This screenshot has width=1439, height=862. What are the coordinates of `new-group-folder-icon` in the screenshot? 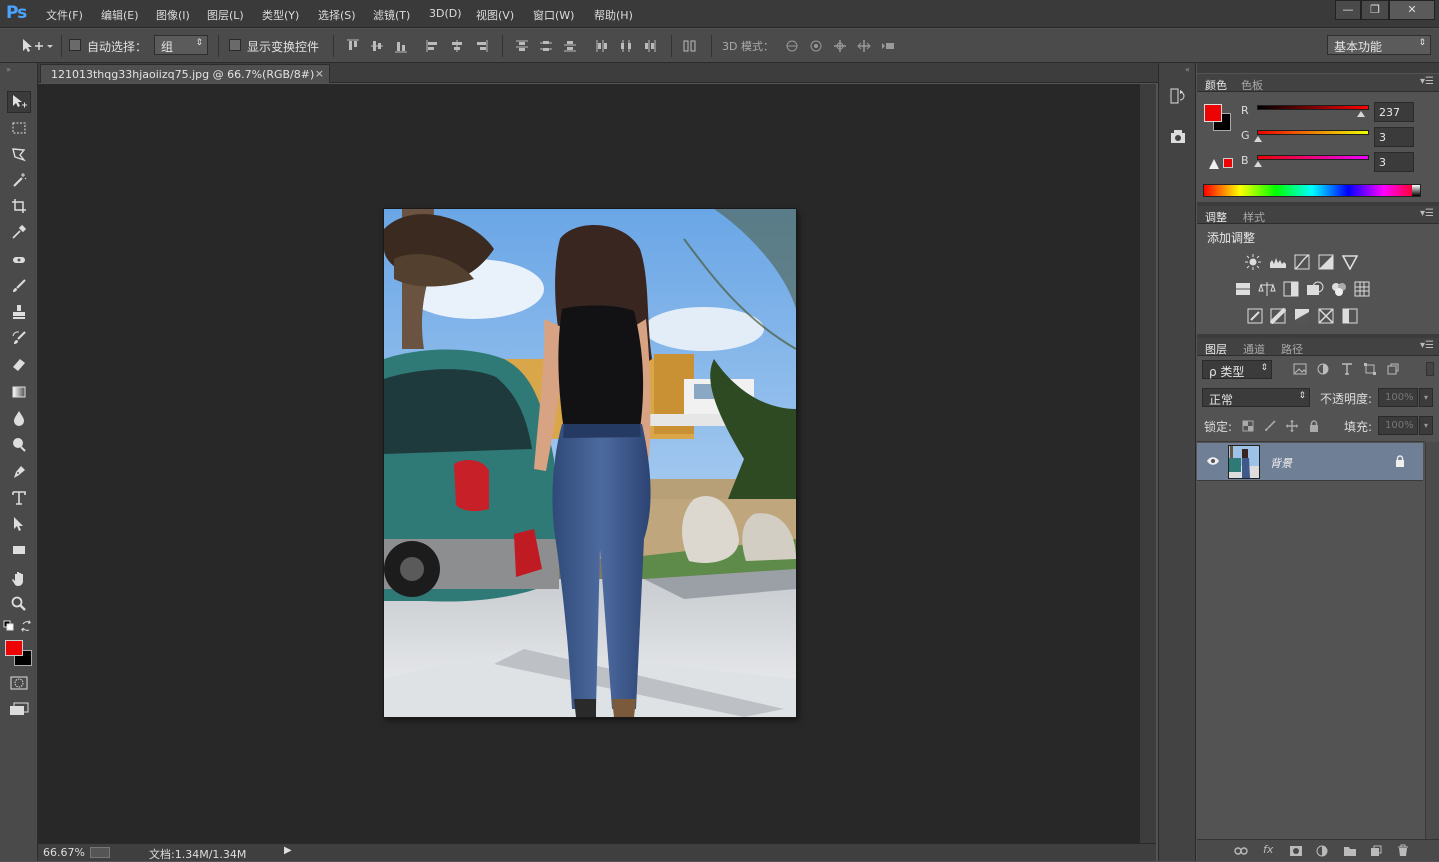 It's located at (1350, 851).